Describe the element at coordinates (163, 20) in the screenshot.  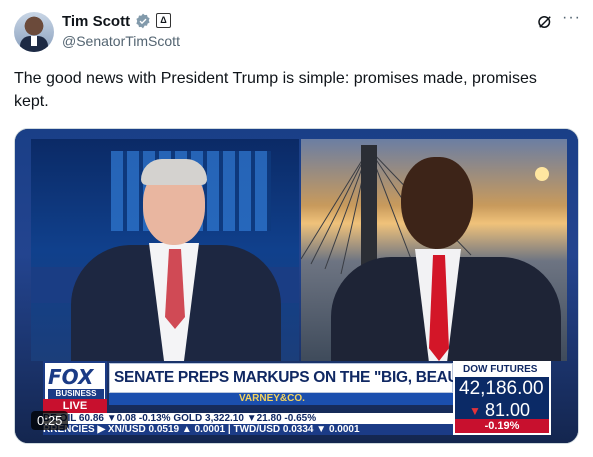
I see `government-badge-icon: Δ` at that location.